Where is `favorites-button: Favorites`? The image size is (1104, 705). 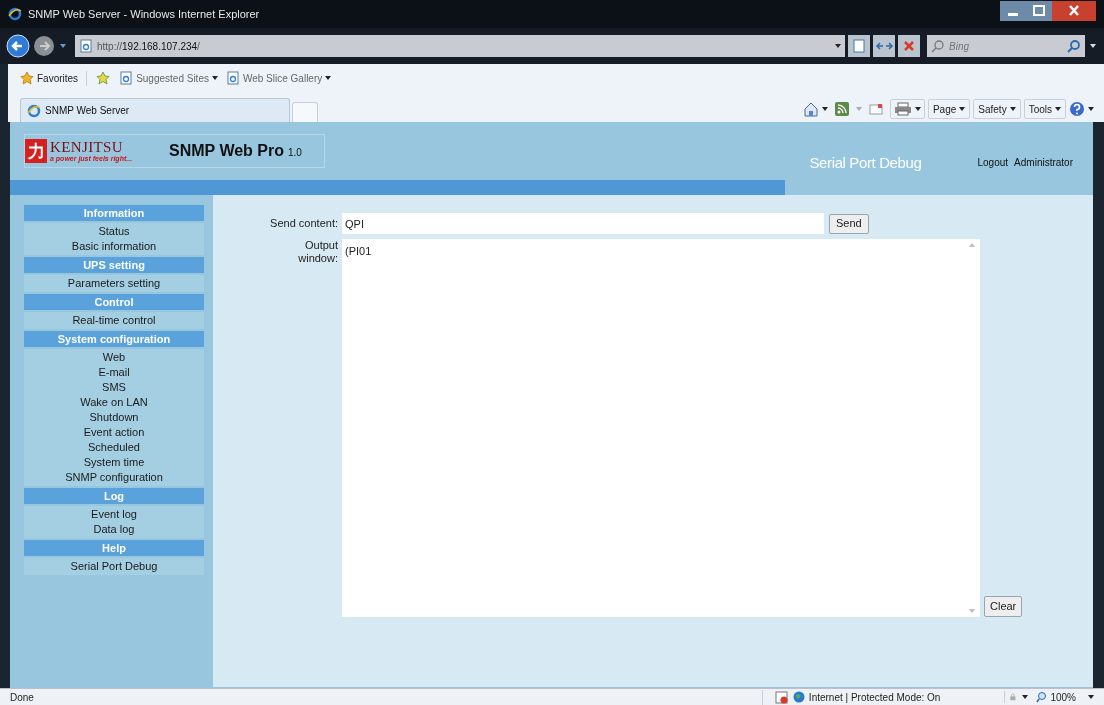 favorites-button: Favorites is located at coordinates (54, 78).